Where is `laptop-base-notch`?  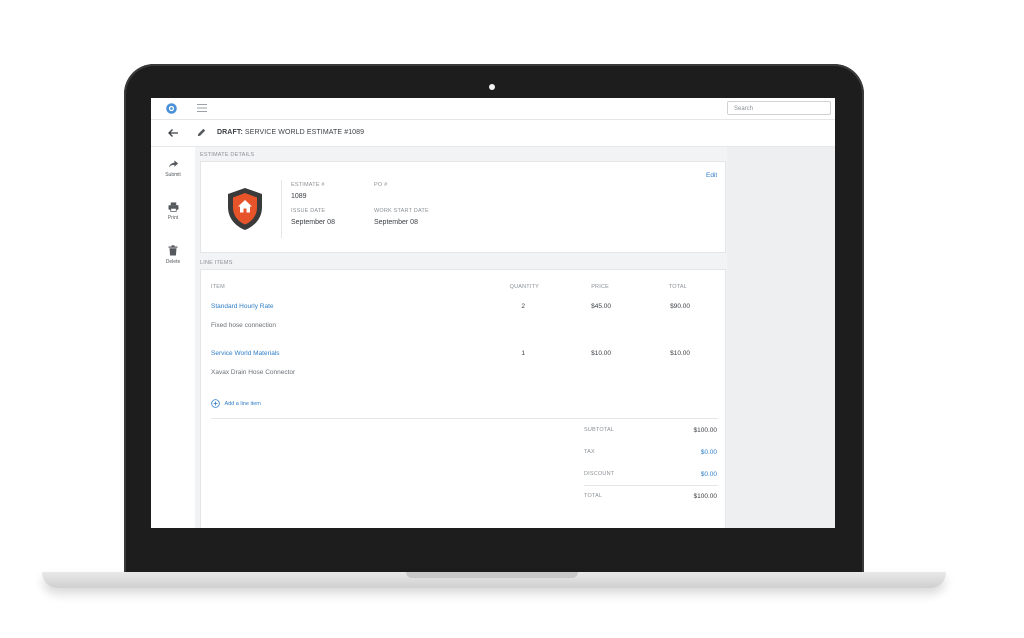 laptop-base-notch is located at coordinates (492, 575).